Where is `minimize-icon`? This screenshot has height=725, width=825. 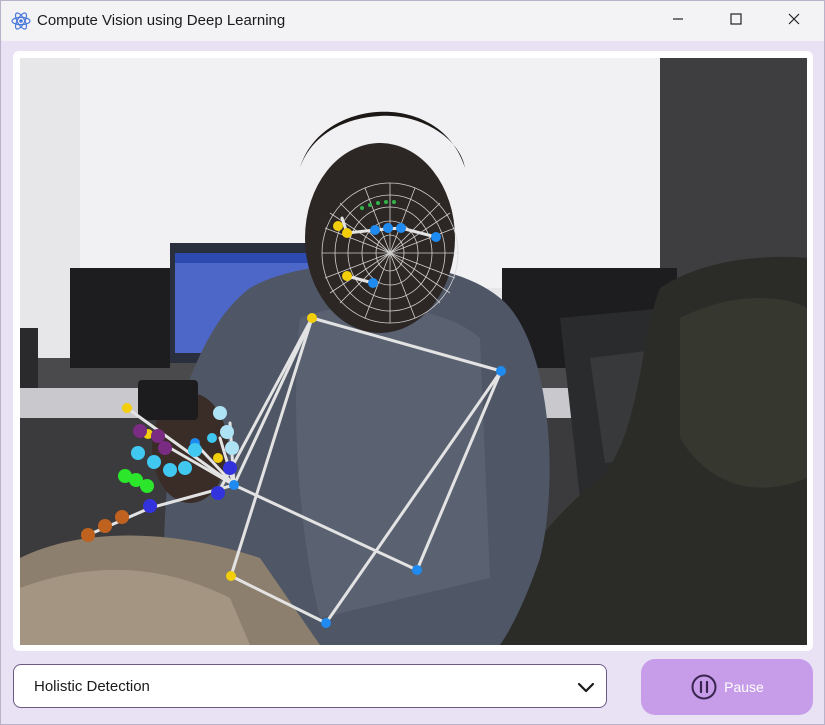
minimize-icon is located at coordinates (678, 21).